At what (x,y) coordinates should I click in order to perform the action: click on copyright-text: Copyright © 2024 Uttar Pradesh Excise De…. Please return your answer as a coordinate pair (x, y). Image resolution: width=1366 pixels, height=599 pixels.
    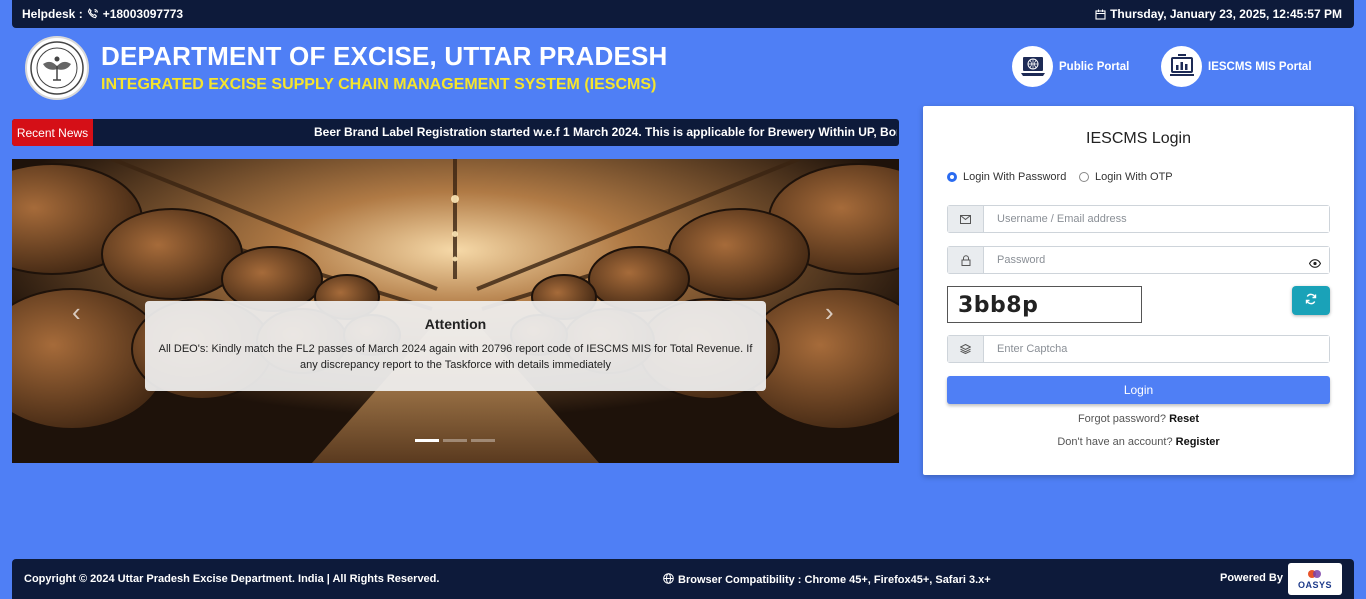
    Looking at the image, I should click on (232, 579).